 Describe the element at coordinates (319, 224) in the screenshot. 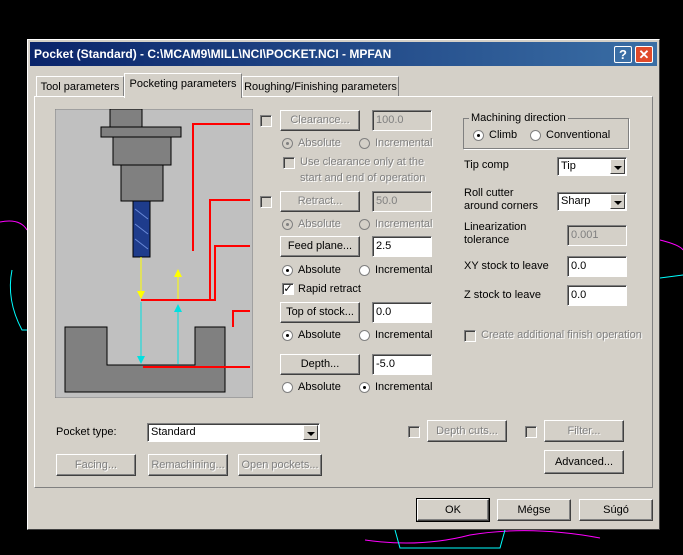

I see `retract-absolute-label: Absolute` at that location.